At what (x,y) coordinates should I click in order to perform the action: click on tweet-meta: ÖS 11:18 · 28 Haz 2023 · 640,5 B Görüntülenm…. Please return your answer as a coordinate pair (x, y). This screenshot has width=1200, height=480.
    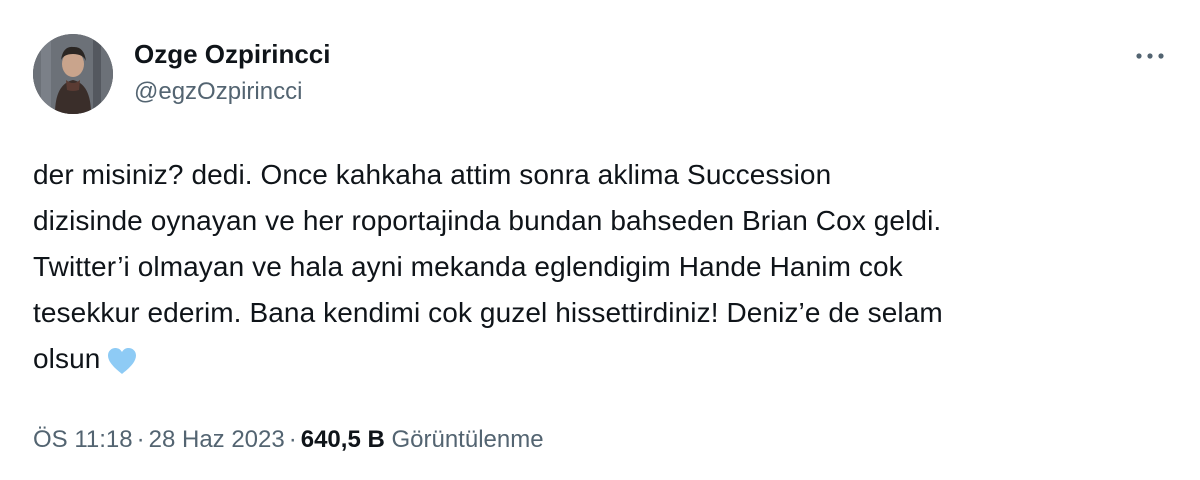
    Looking at the image, I should click on (288, 440).